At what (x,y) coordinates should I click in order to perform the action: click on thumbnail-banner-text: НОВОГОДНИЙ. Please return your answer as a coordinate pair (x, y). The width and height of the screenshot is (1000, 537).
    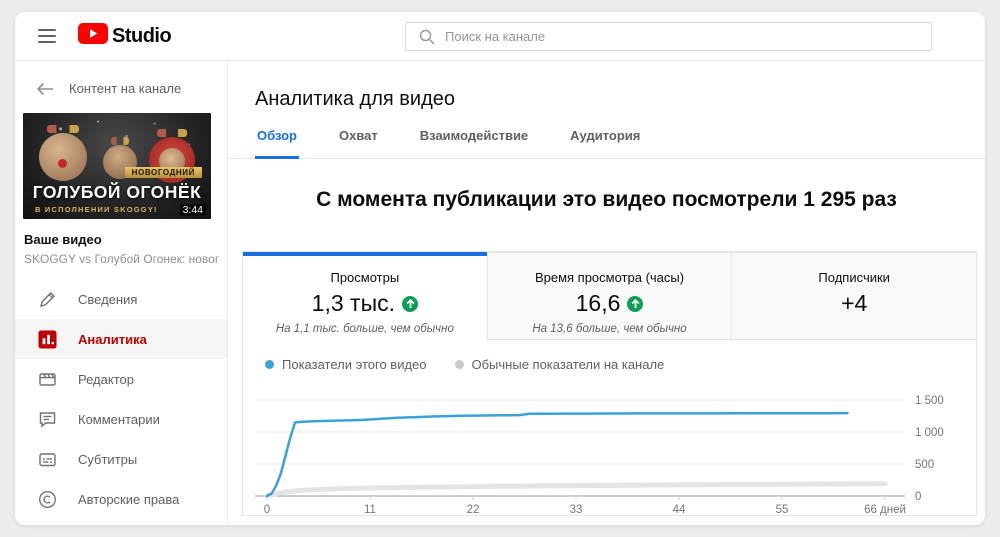
    Looking at the image, I should click on (163, 172).